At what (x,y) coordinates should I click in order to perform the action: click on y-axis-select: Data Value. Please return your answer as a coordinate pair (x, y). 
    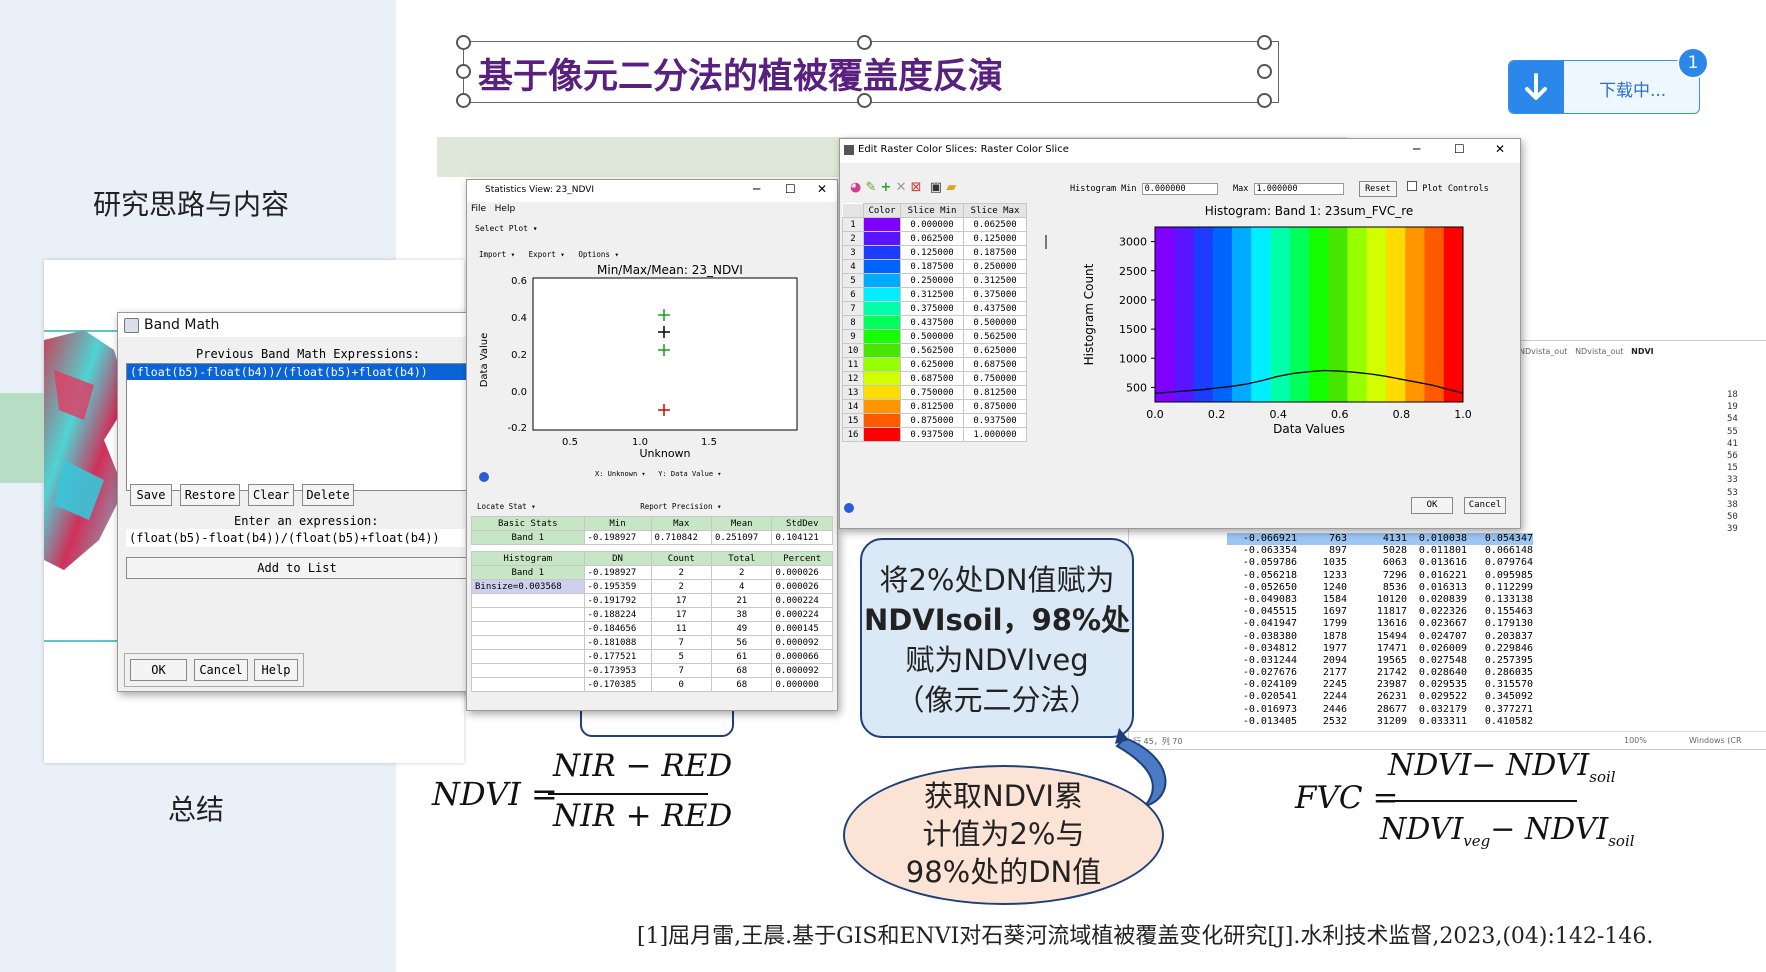
    Looking at the image, I should click on (692, 474).